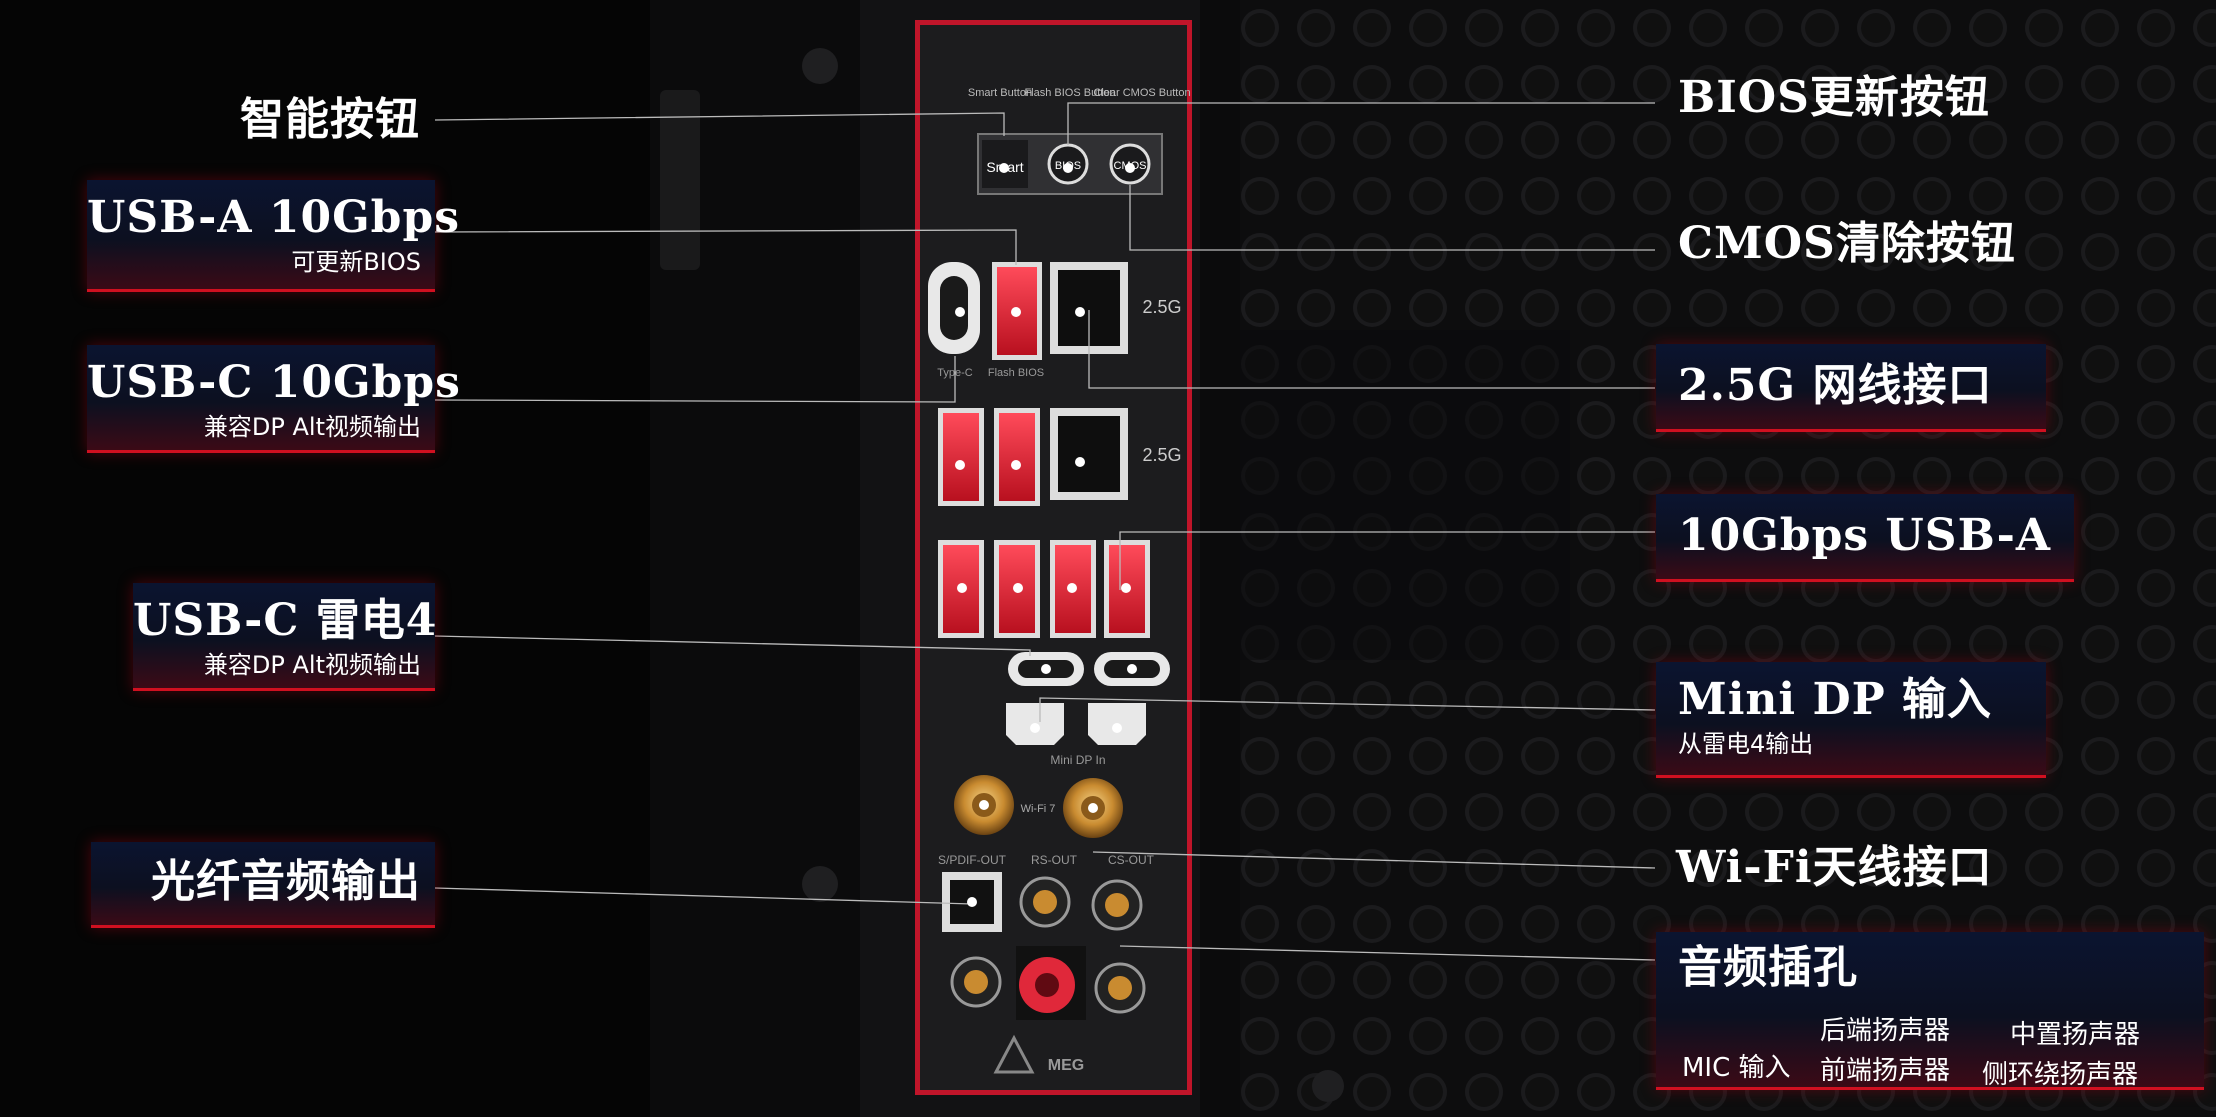  What do you see at coordinates (1885, 1031) in the screenshot?
I see `audio-item-rear: 后端扬声器` at bounding box center [1885, 1031].